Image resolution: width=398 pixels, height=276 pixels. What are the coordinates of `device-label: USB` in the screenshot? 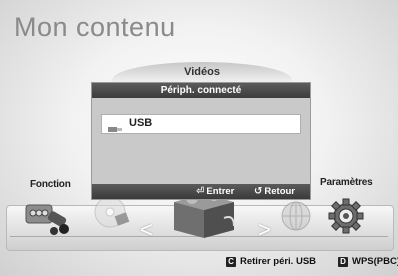 It's located at (141, 123).